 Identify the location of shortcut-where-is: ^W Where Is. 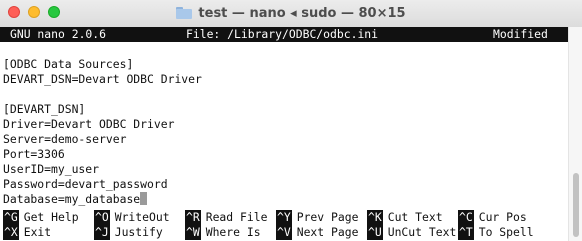
(223, 232).